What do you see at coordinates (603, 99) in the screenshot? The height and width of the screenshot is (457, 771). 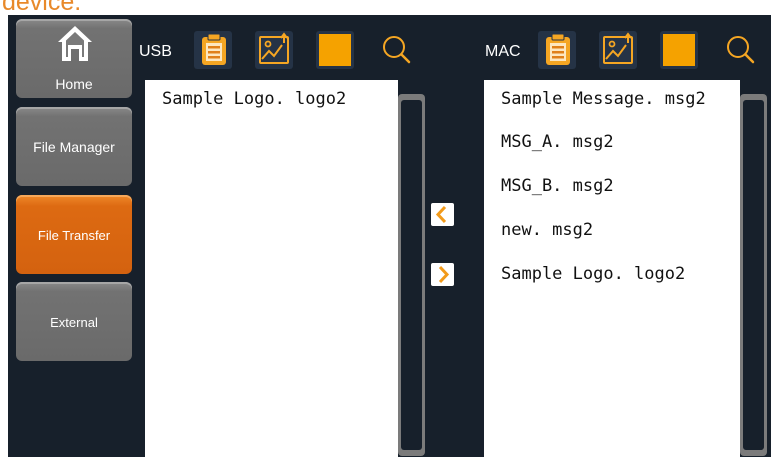 I see `mac-file-item: Sample Message. msg2` at bounding box center [603, 99].